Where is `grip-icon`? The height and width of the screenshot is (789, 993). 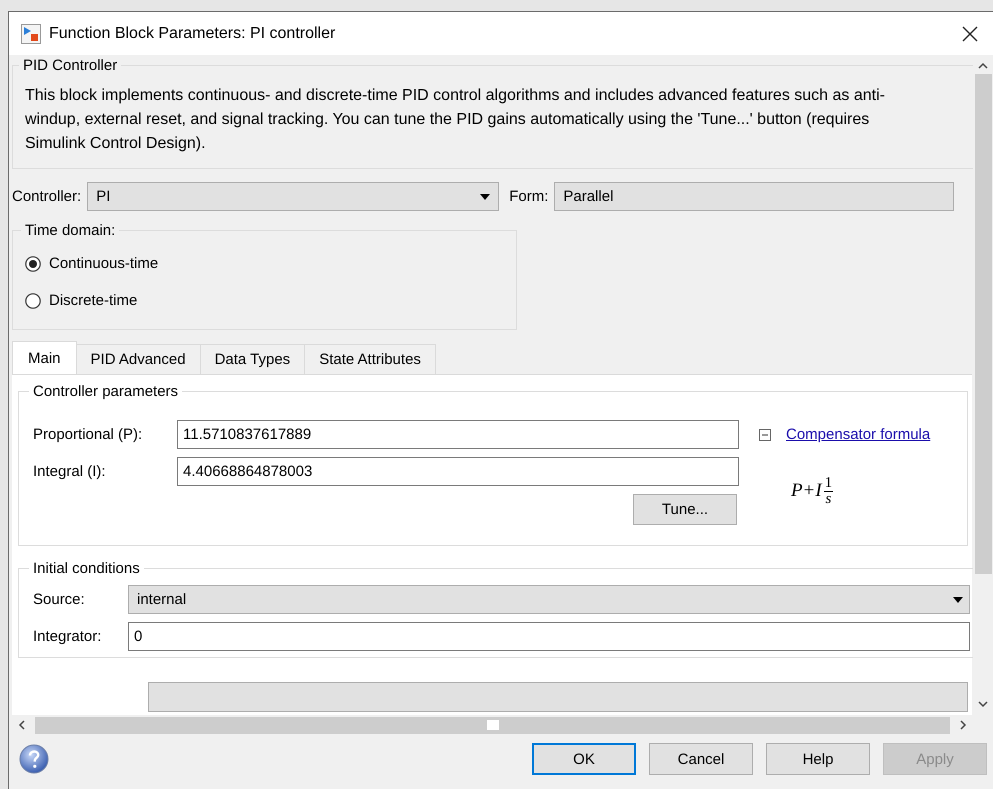 grip-icon is located at coordinates (492, 725).